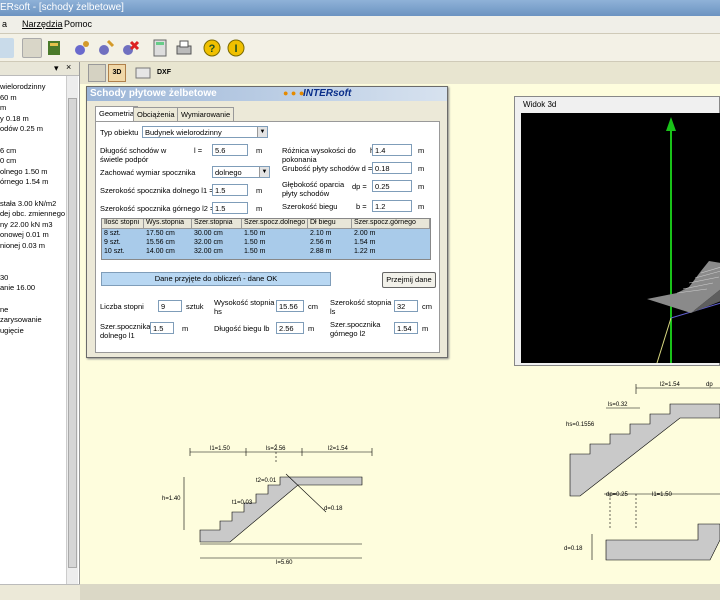  Describe the element at coordinates (170, 306) in the screenshot. I see `liczba-input: 9` at that location.